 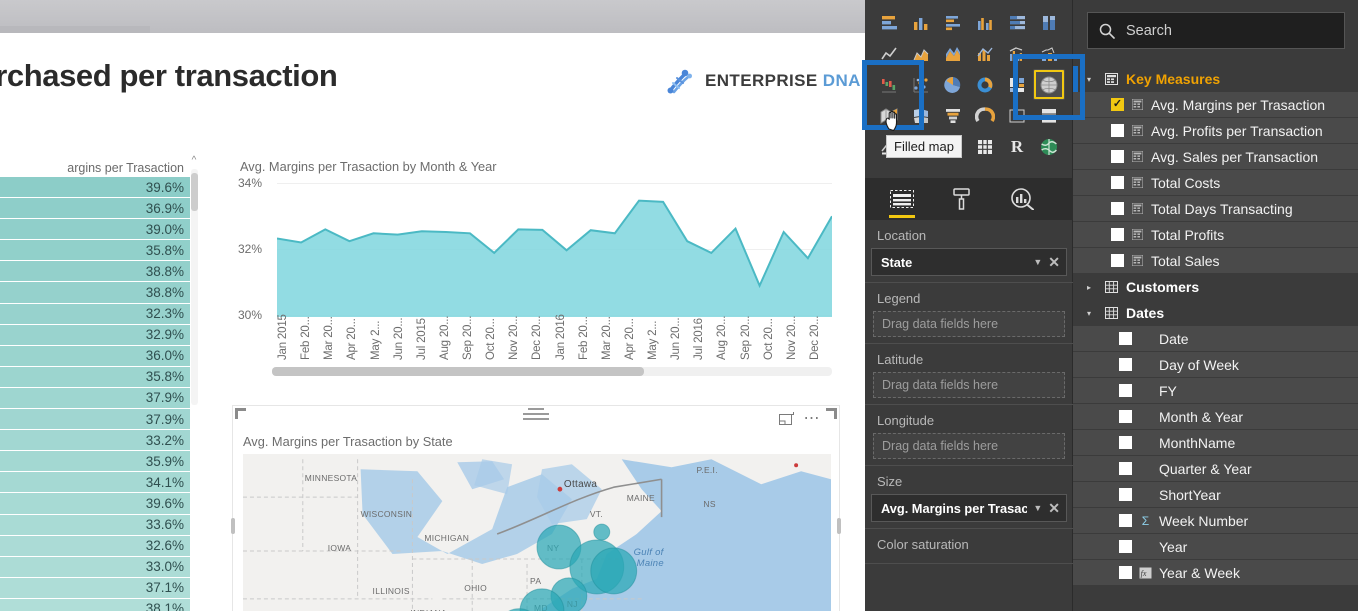 What do you see at coordinates (1017, 22) in the screenshot?
I see `viz-button-hundred-percent-stacked-bar-icon` at bounding box center [1017, 22].